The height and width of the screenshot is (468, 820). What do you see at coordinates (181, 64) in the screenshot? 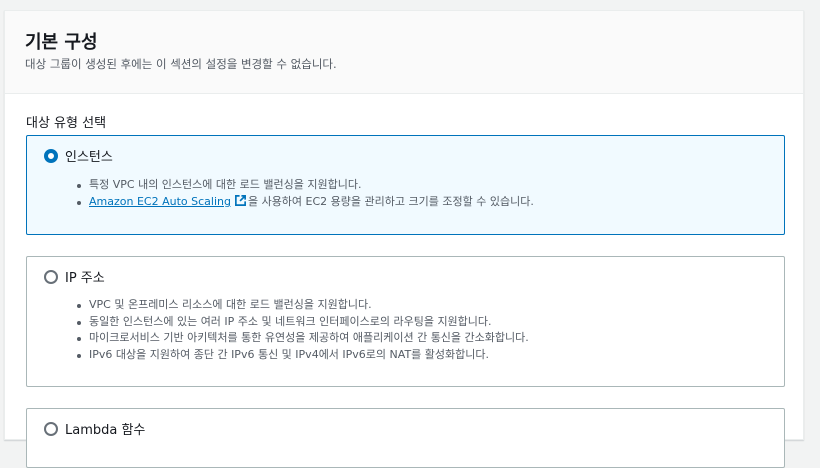
I see `section-description: 대상 그룹이 생성된 후에는 이 섹션의 설정을 변경할 수 없습니다.` at bounding box center [181, 64].